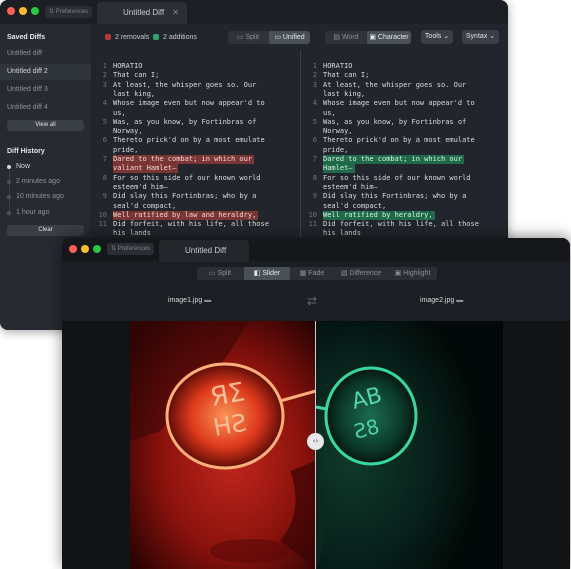 This screenshot has width=571, height=569. Describe the element at coordinates (404, 75) in the screenshot. I see `code-line: 2 That can I;` at that location.